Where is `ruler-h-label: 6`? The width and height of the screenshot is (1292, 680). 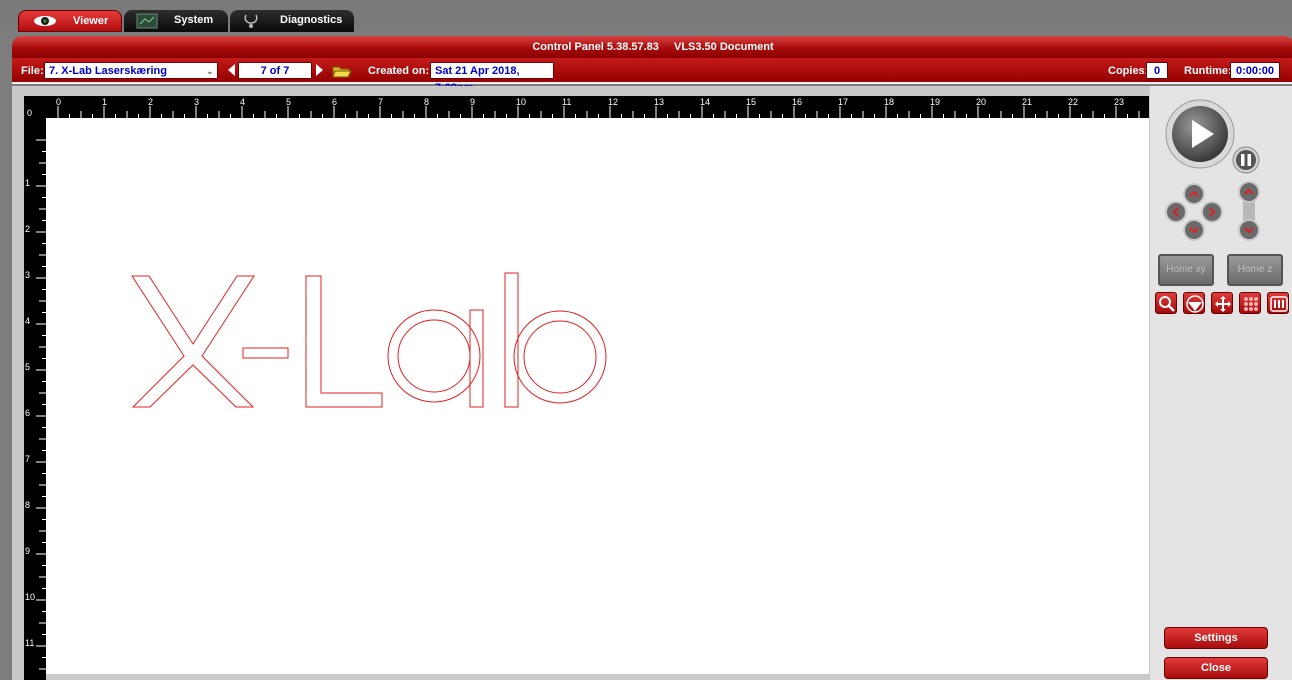 ruler-h-label: 6 is located at coordinates (334, 102).